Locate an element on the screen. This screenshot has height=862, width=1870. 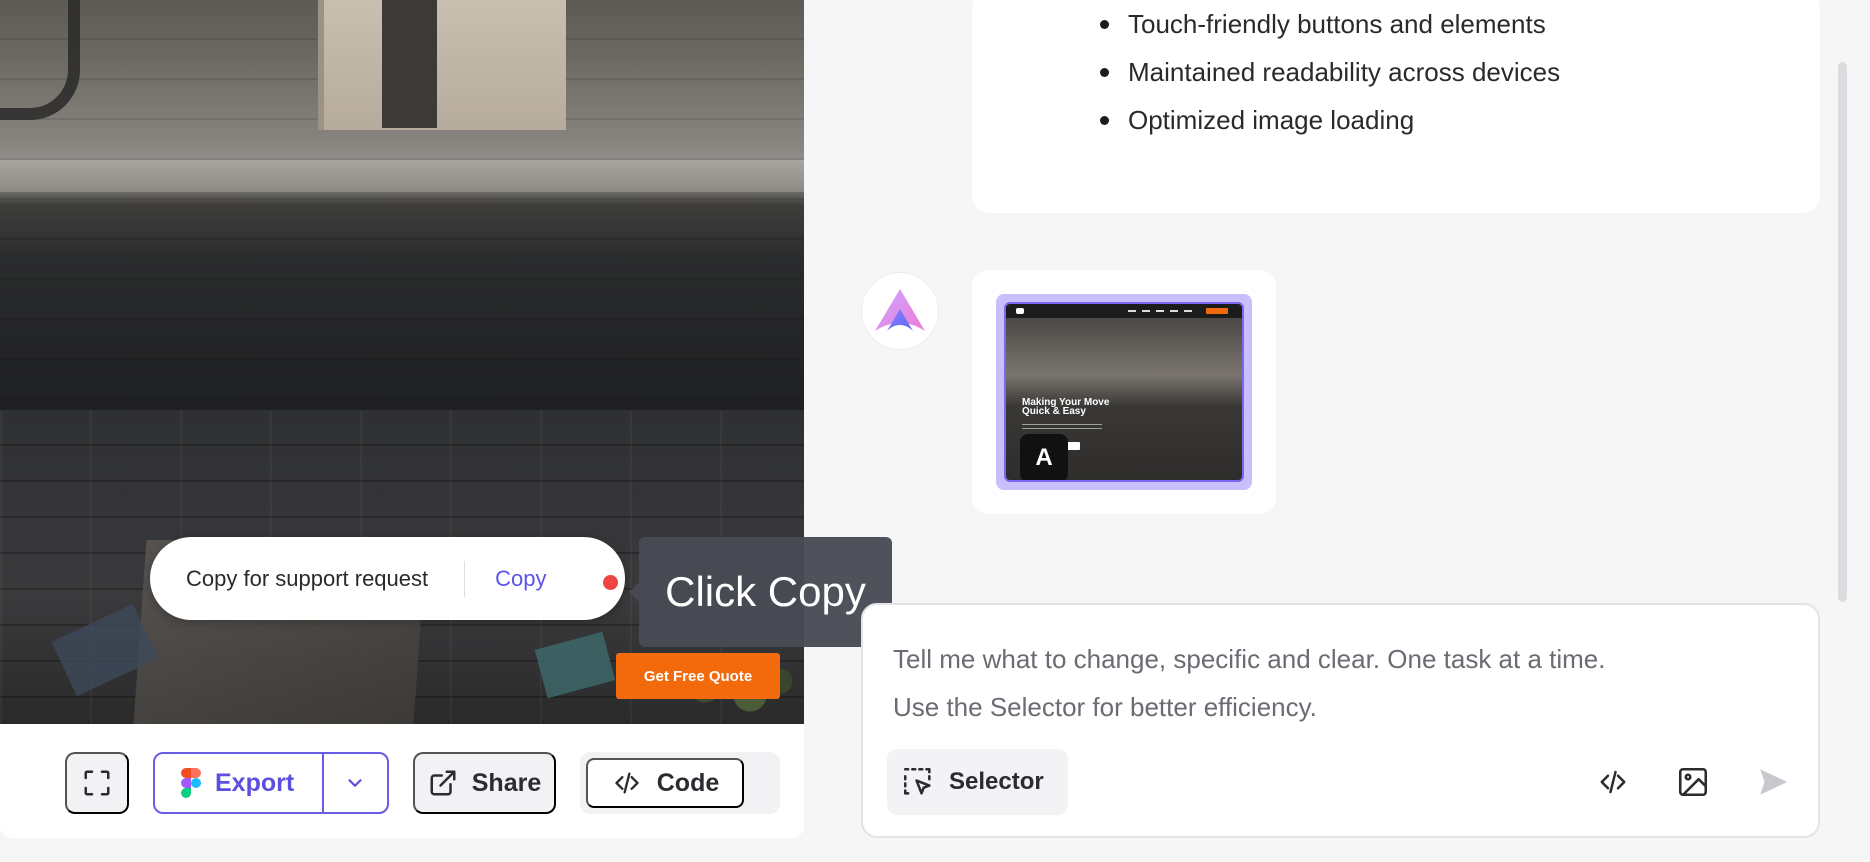
share-button: Share is located at coordinates (484, 783).